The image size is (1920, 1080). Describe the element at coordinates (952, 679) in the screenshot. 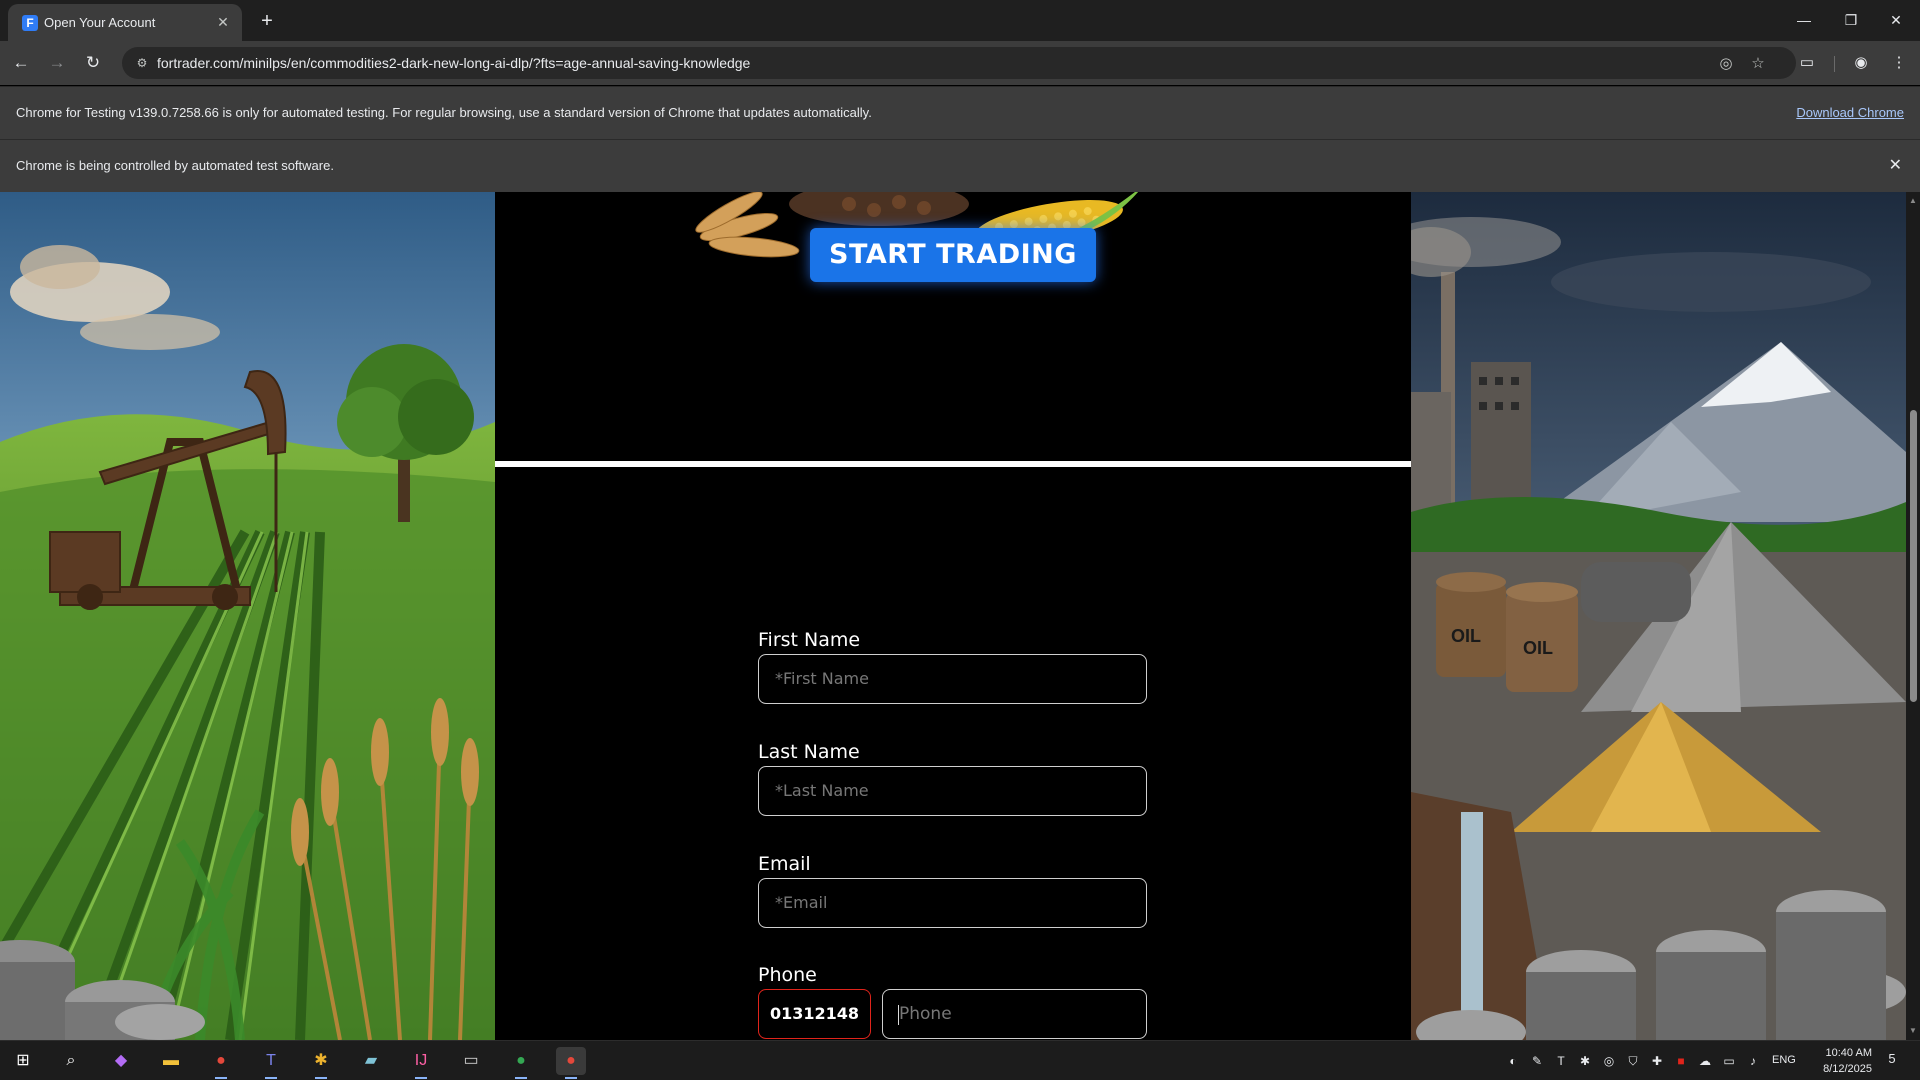

I see `first-name-field: *First Name` at that location.